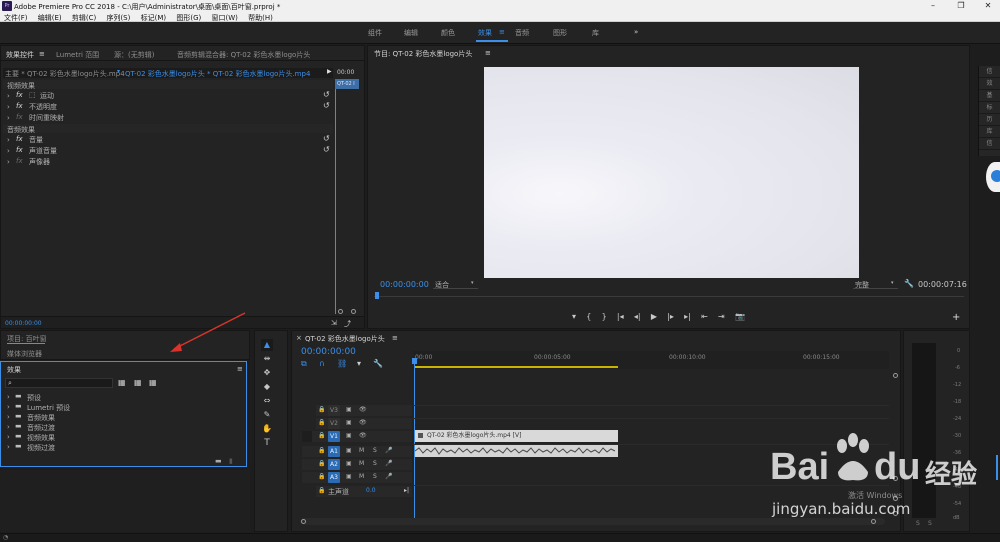  What do you see at coordinates (375, 33) in the screenshot?
I see `workspace-assembly: 组件` at bounding box center [375, 33].